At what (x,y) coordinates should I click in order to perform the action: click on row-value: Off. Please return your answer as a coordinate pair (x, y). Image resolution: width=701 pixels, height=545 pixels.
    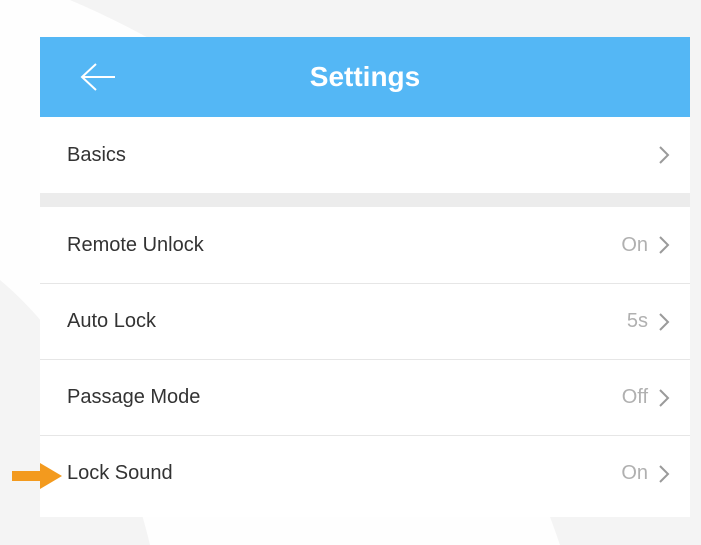
    Looking at the image, I should click on (634, 397).